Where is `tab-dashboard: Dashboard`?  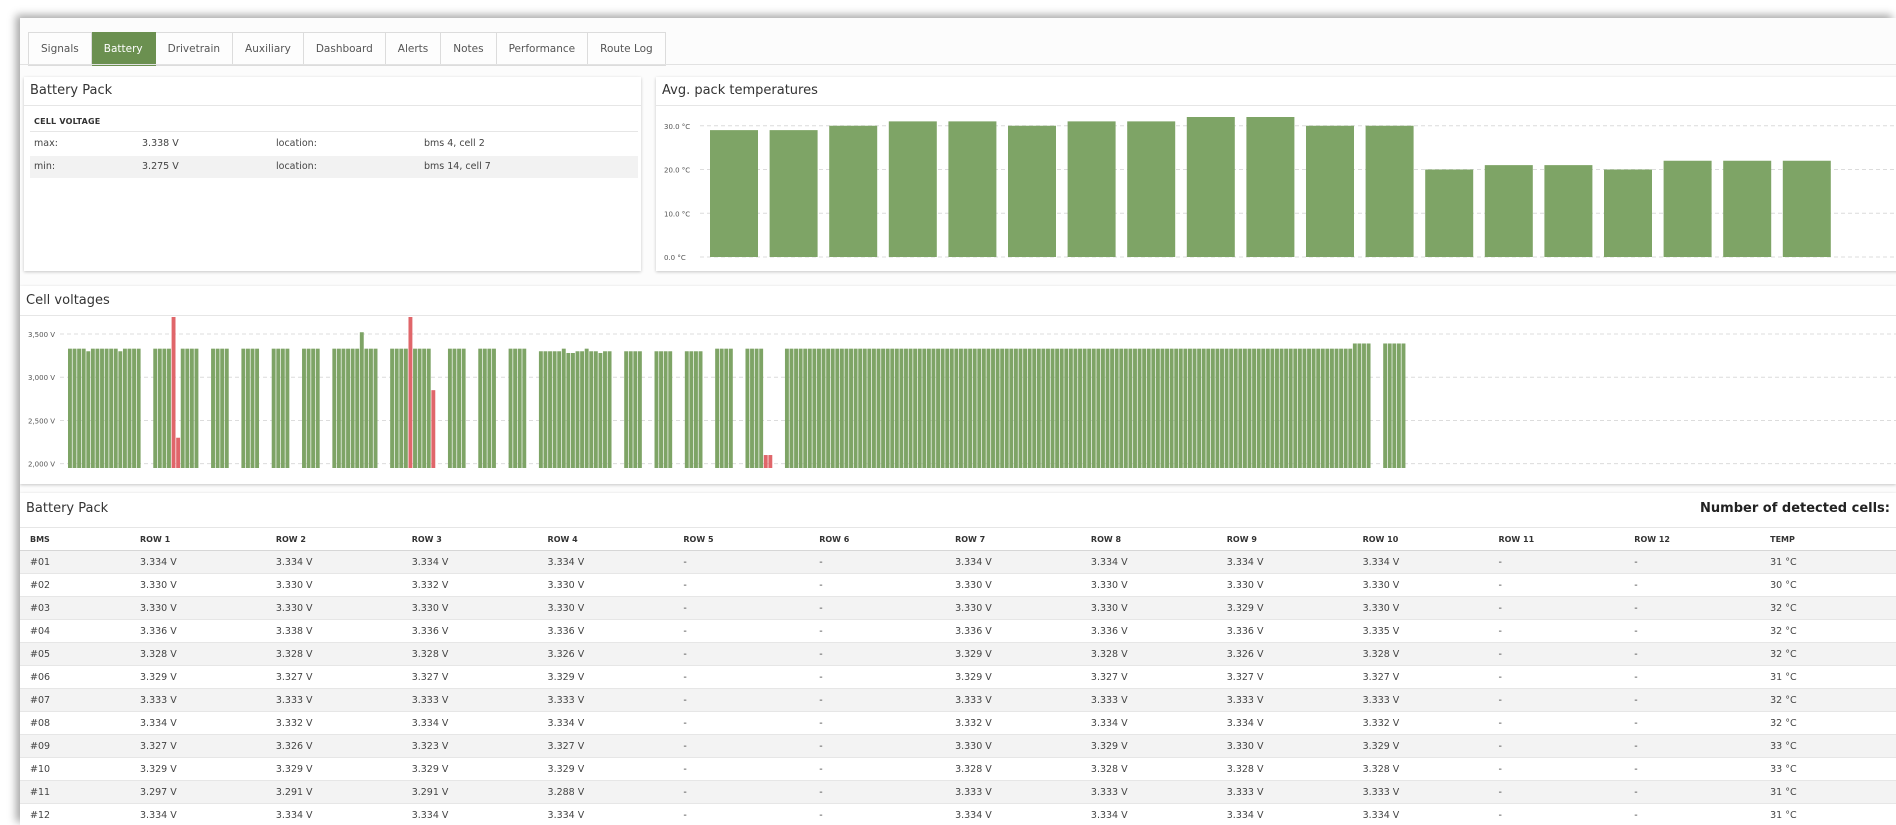
tab-dashboard: Dashboard is located at coordinates (344, 49).